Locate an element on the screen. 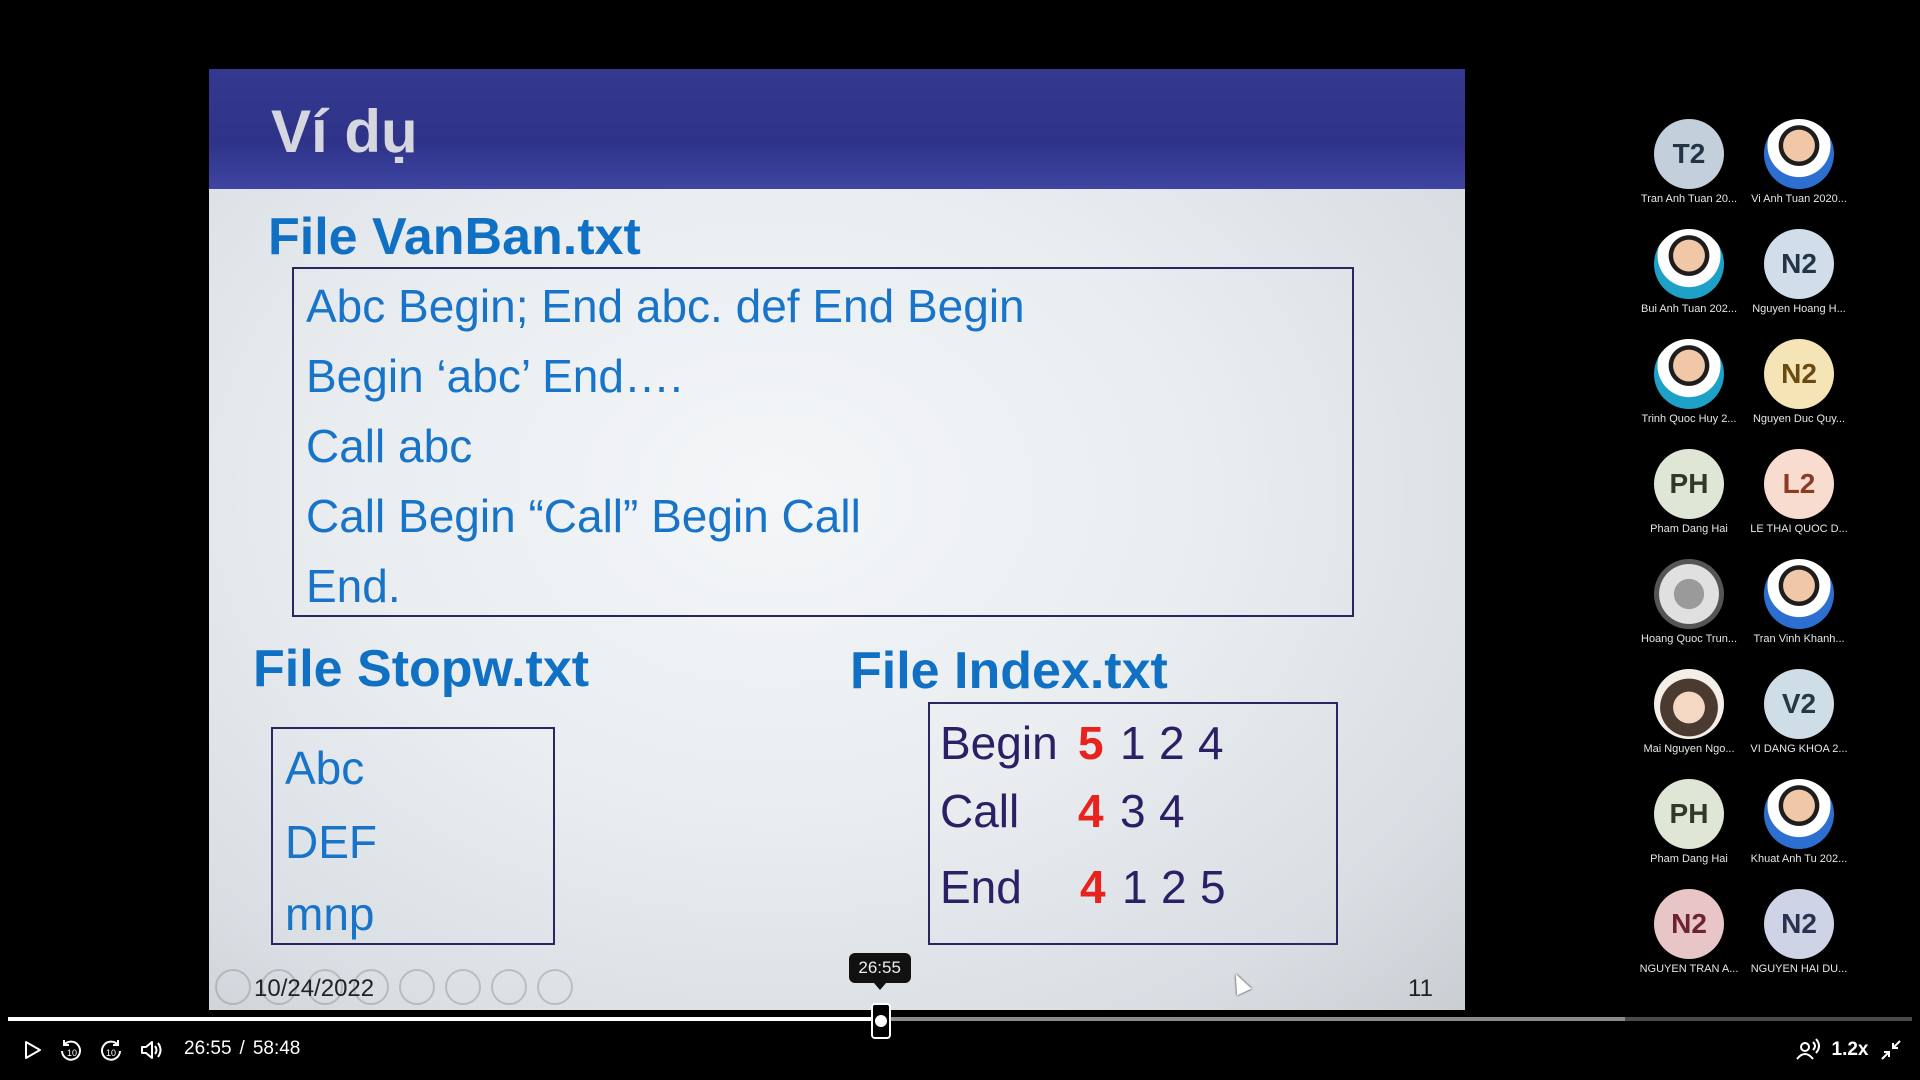 The width and height of the screenshot is (1920, 1080). exit-fullscreen-icon is located at coordinates (1891, 1050).